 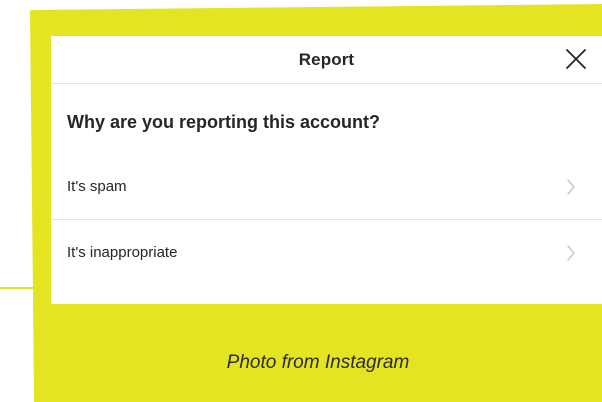 I want to click on report-question: Why are you reporting this account?, so click(x=224, y=122).